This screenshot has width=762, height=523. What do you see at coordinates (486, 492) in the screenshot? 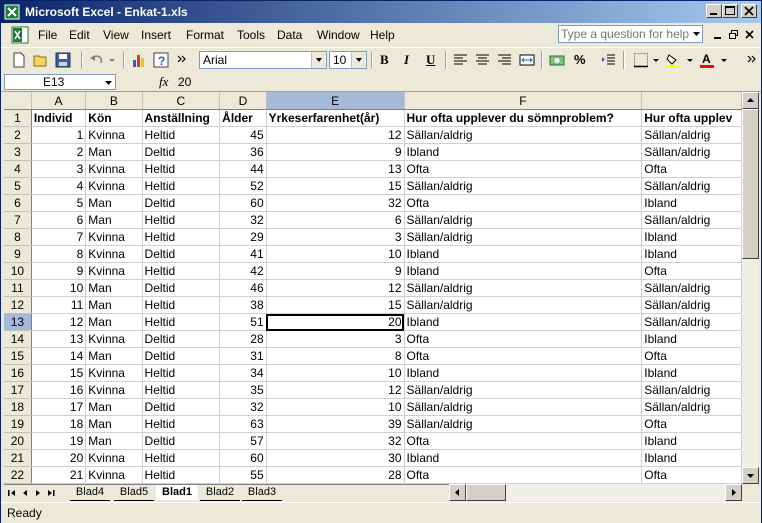
I see `horizontal-scroll-thumb` at bounding box center [486, 492].